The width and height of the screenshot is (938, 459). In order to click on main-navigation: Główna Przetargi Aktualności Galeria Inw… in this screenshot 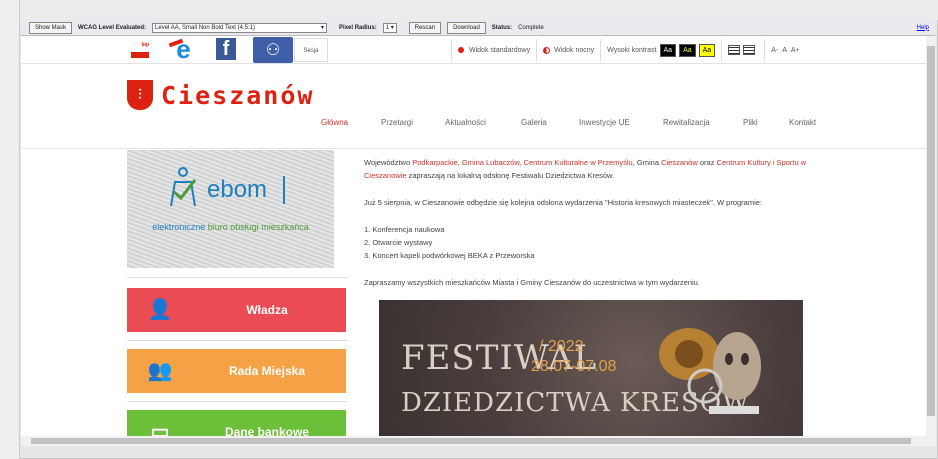, I will do `click(575, 122)`.